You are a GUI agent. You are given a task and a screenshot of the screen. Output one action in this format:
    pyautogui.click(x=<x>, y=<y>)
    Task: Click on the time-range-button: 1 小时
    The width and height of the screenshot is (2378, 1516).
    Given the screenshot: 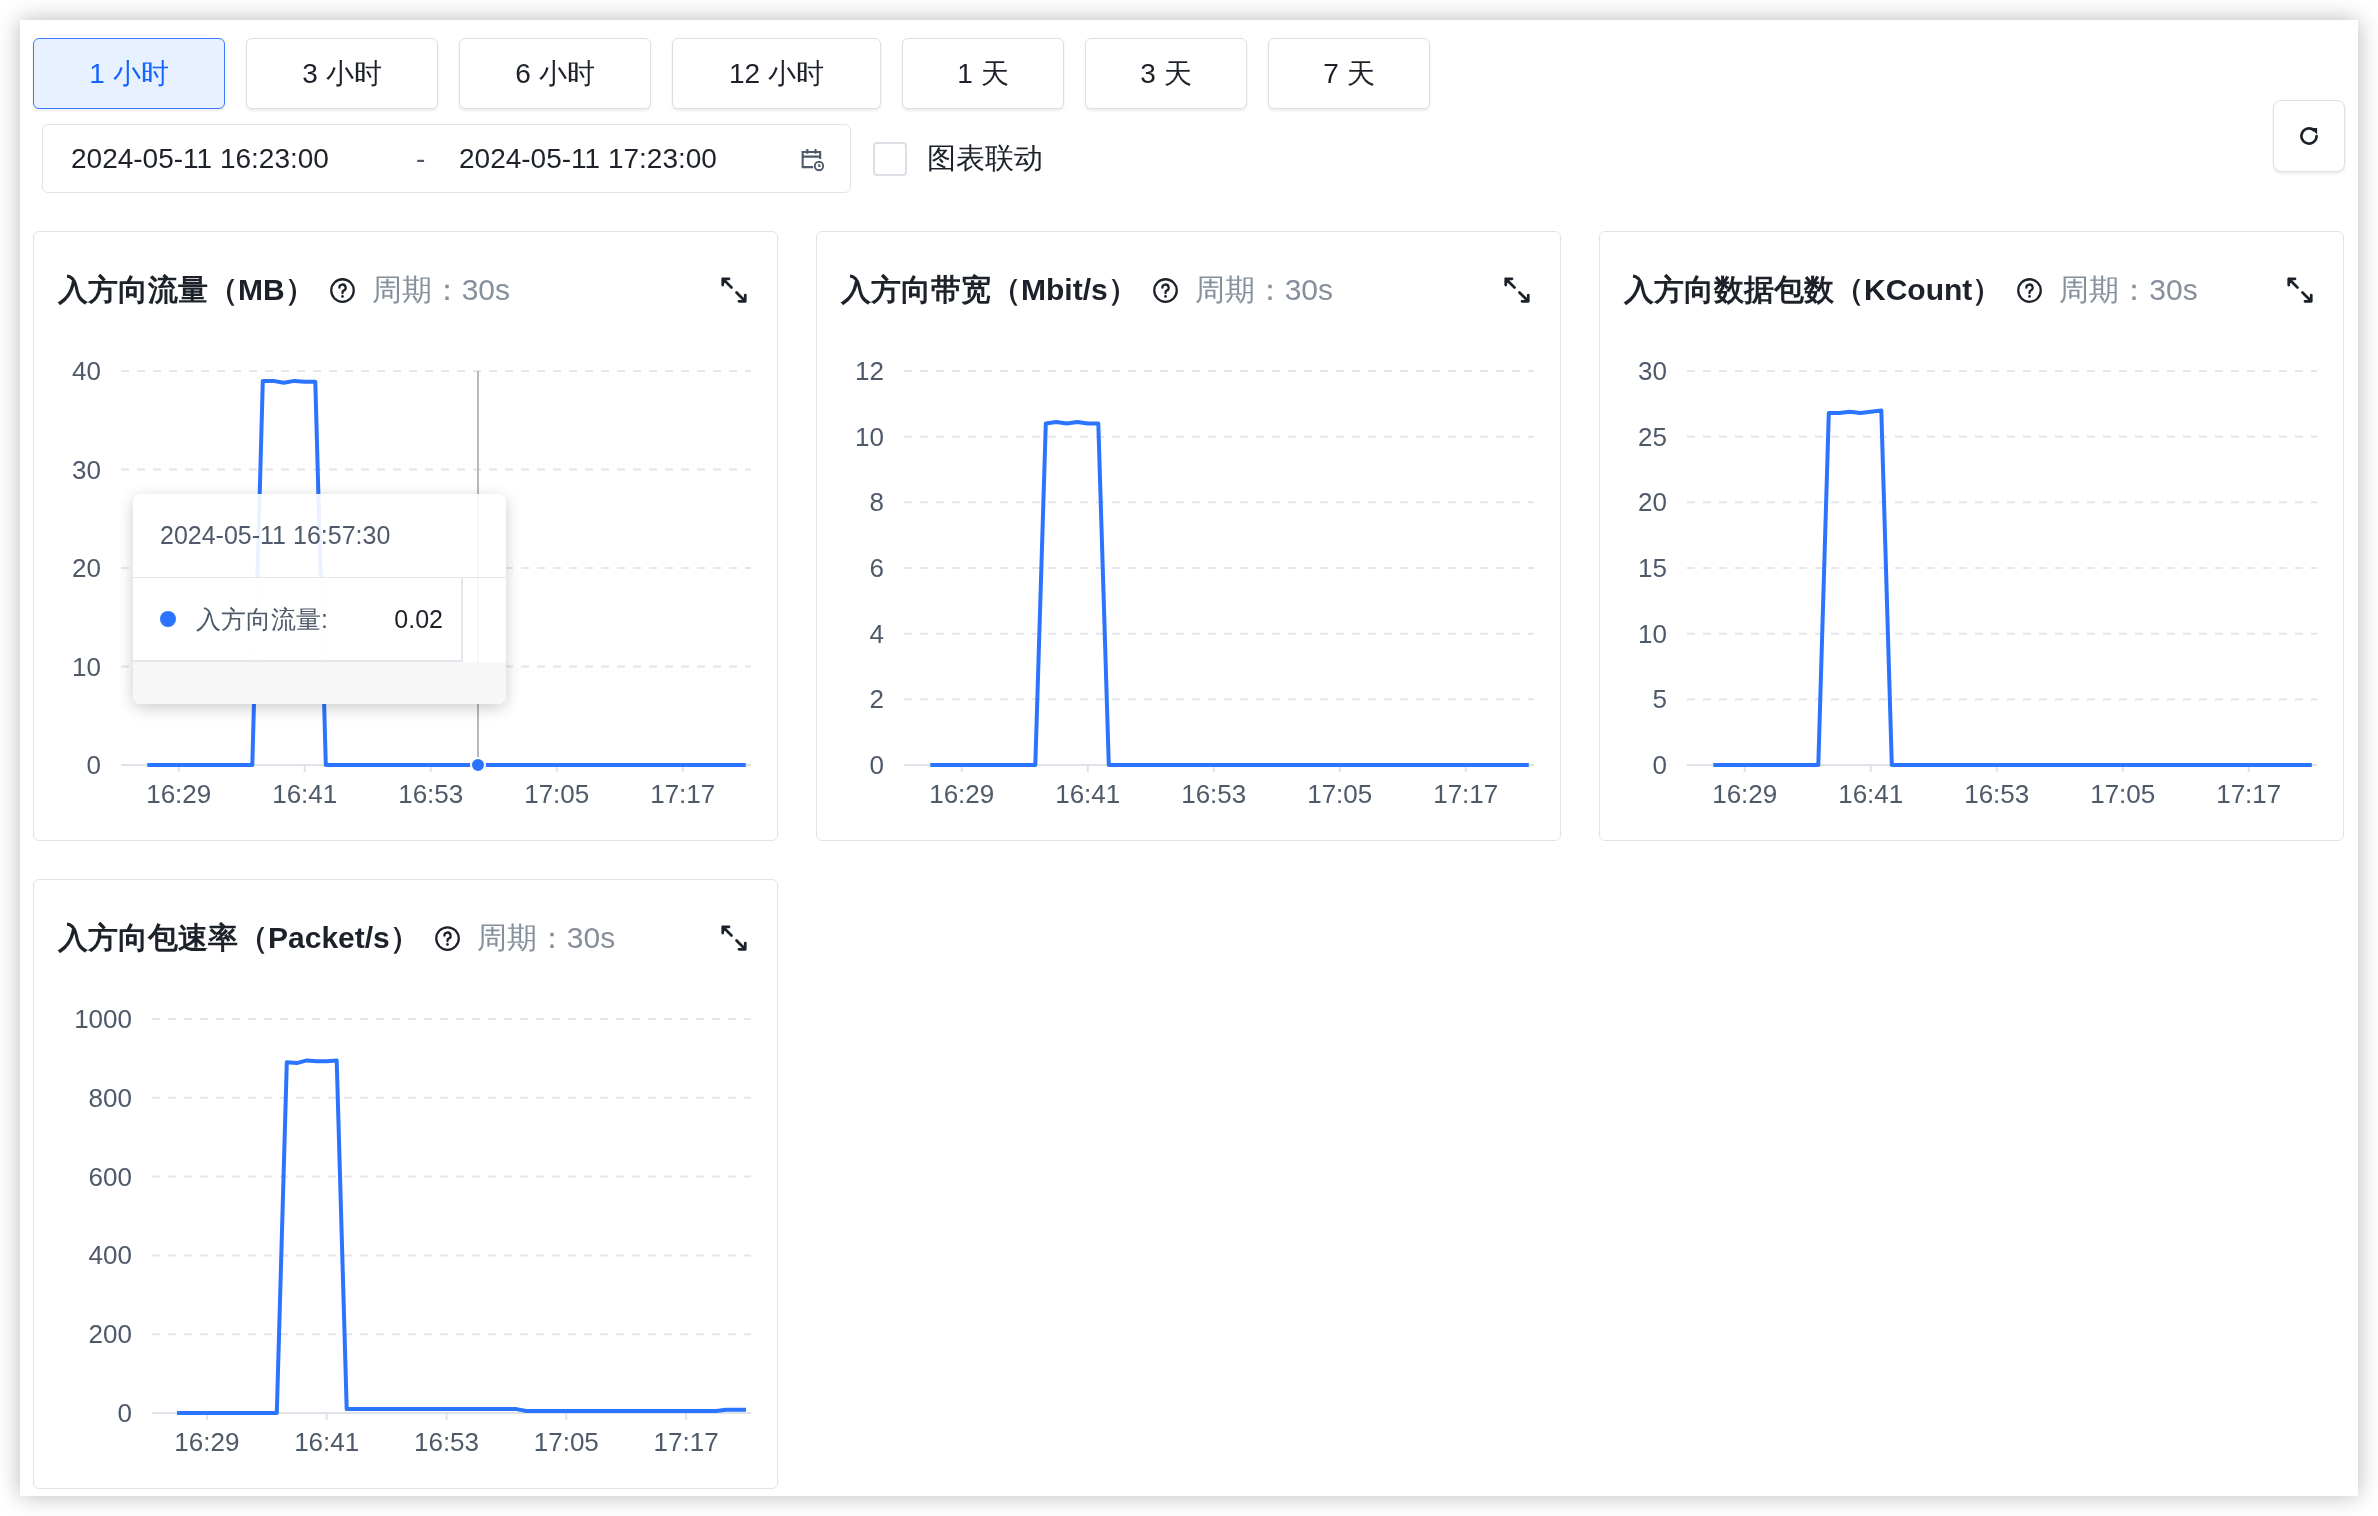 What is the action you would take?
    pyautogui.click(x=129, y=73)
    